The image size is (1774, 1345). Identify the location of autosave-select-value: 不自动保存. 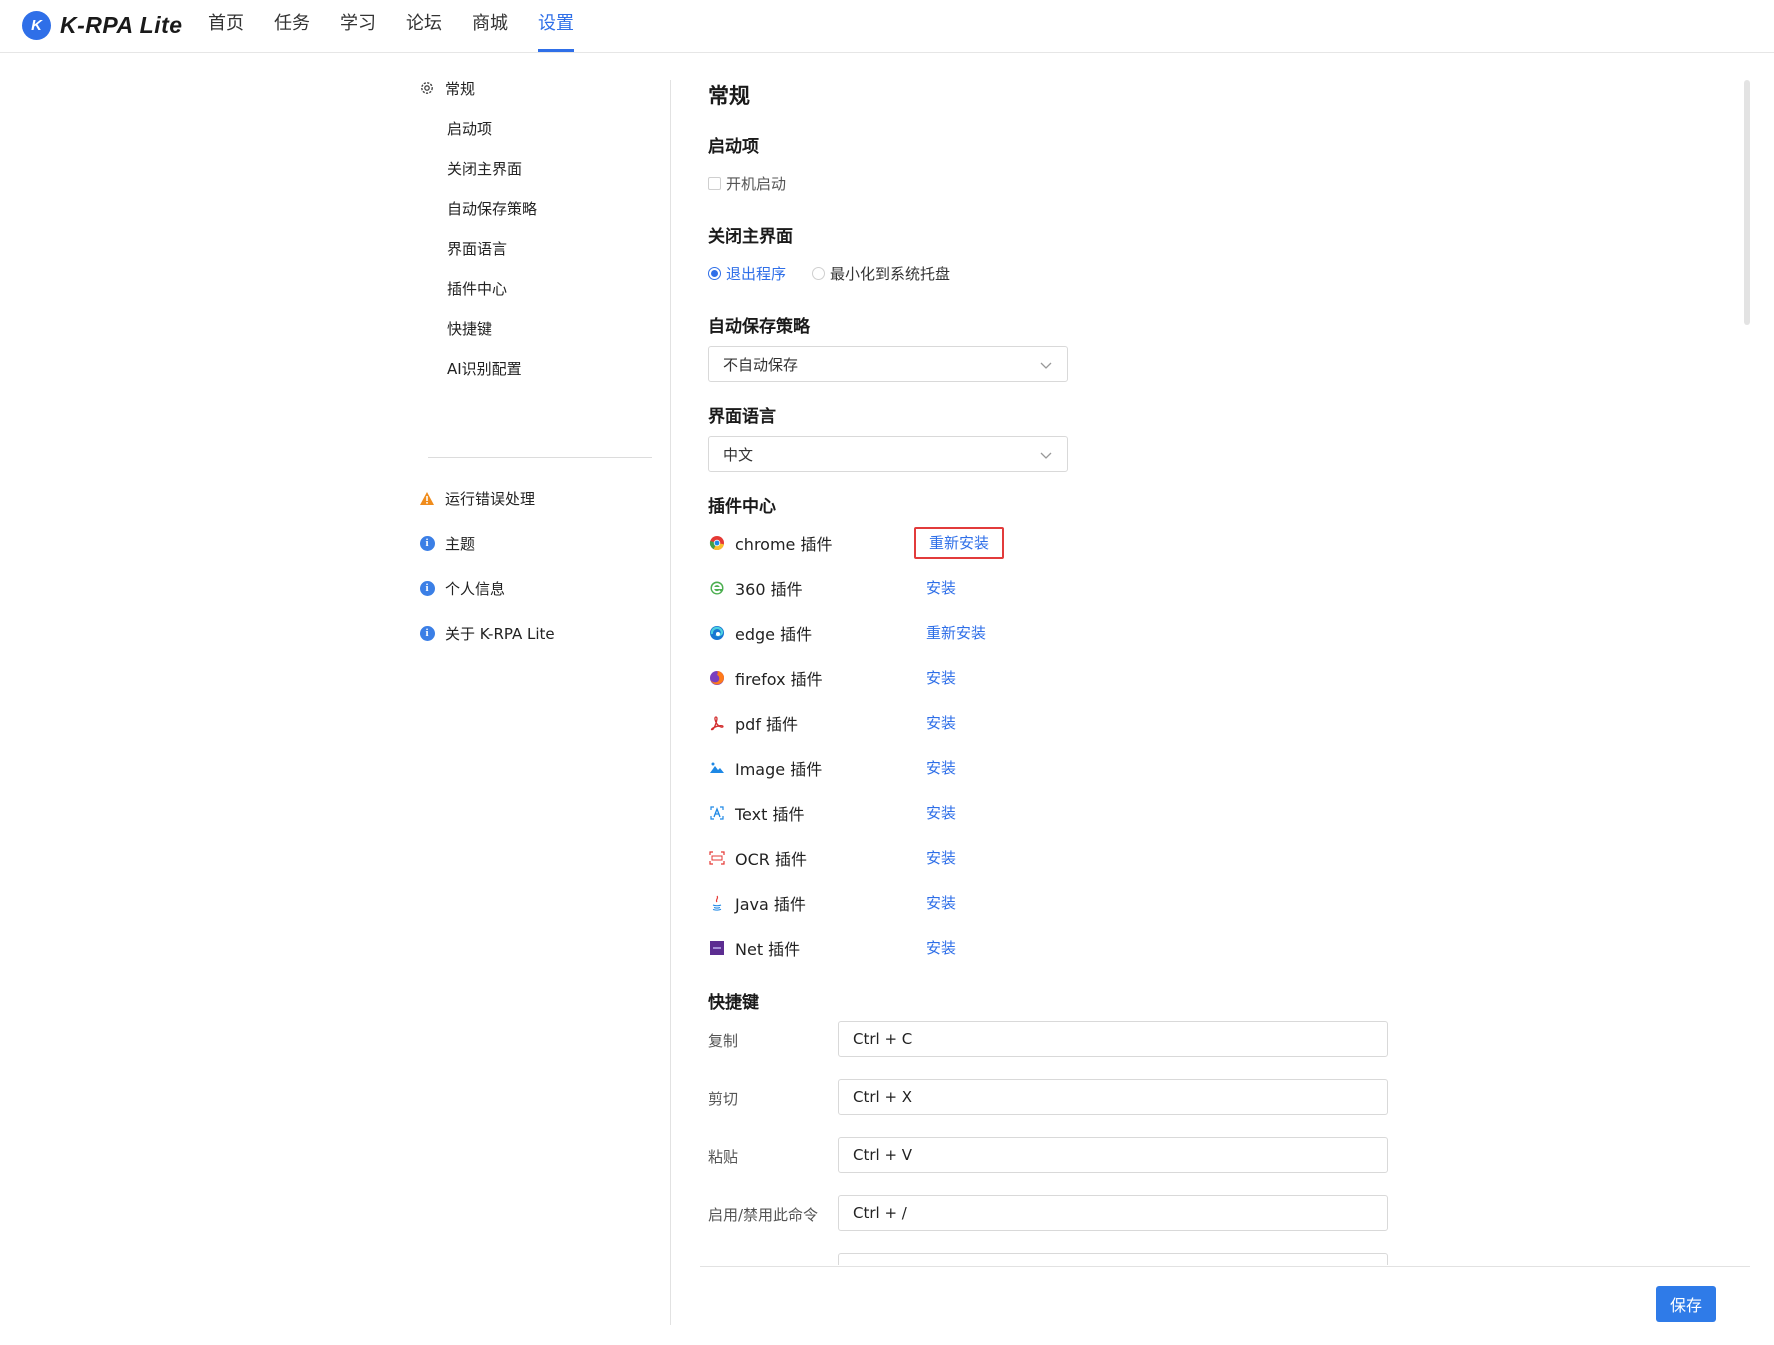
(761, 364).